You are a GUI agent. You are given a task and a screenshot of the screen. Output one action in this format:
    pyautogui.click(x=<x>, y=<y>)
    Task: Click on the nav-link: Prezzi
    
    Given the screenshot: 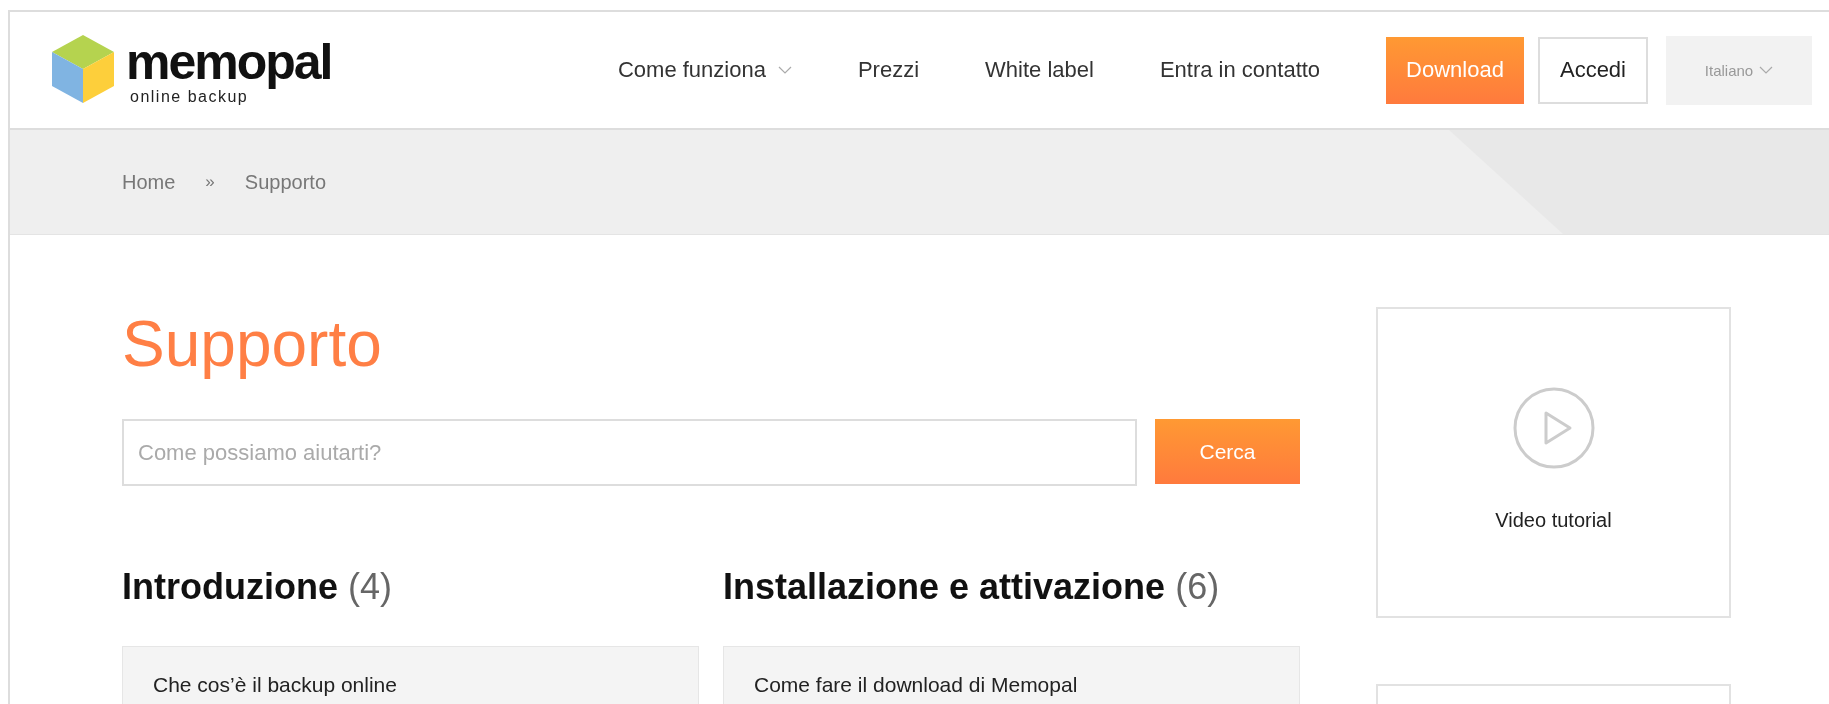 What is the action you would take?
    pyautogui.click(x=888, y=70)
    